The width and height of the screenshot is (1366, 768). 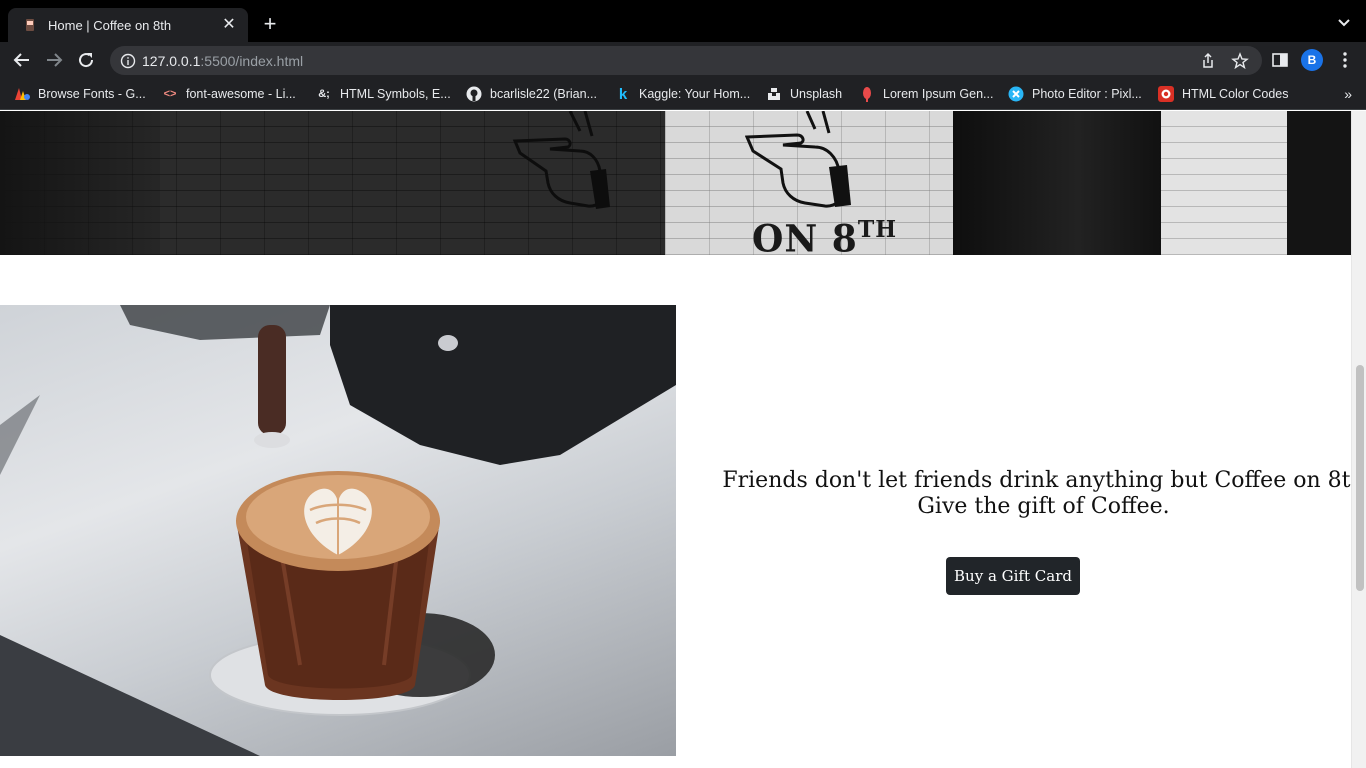 I want to click on hero-sign-text: ON 8TH, so click(x=824, y=235).